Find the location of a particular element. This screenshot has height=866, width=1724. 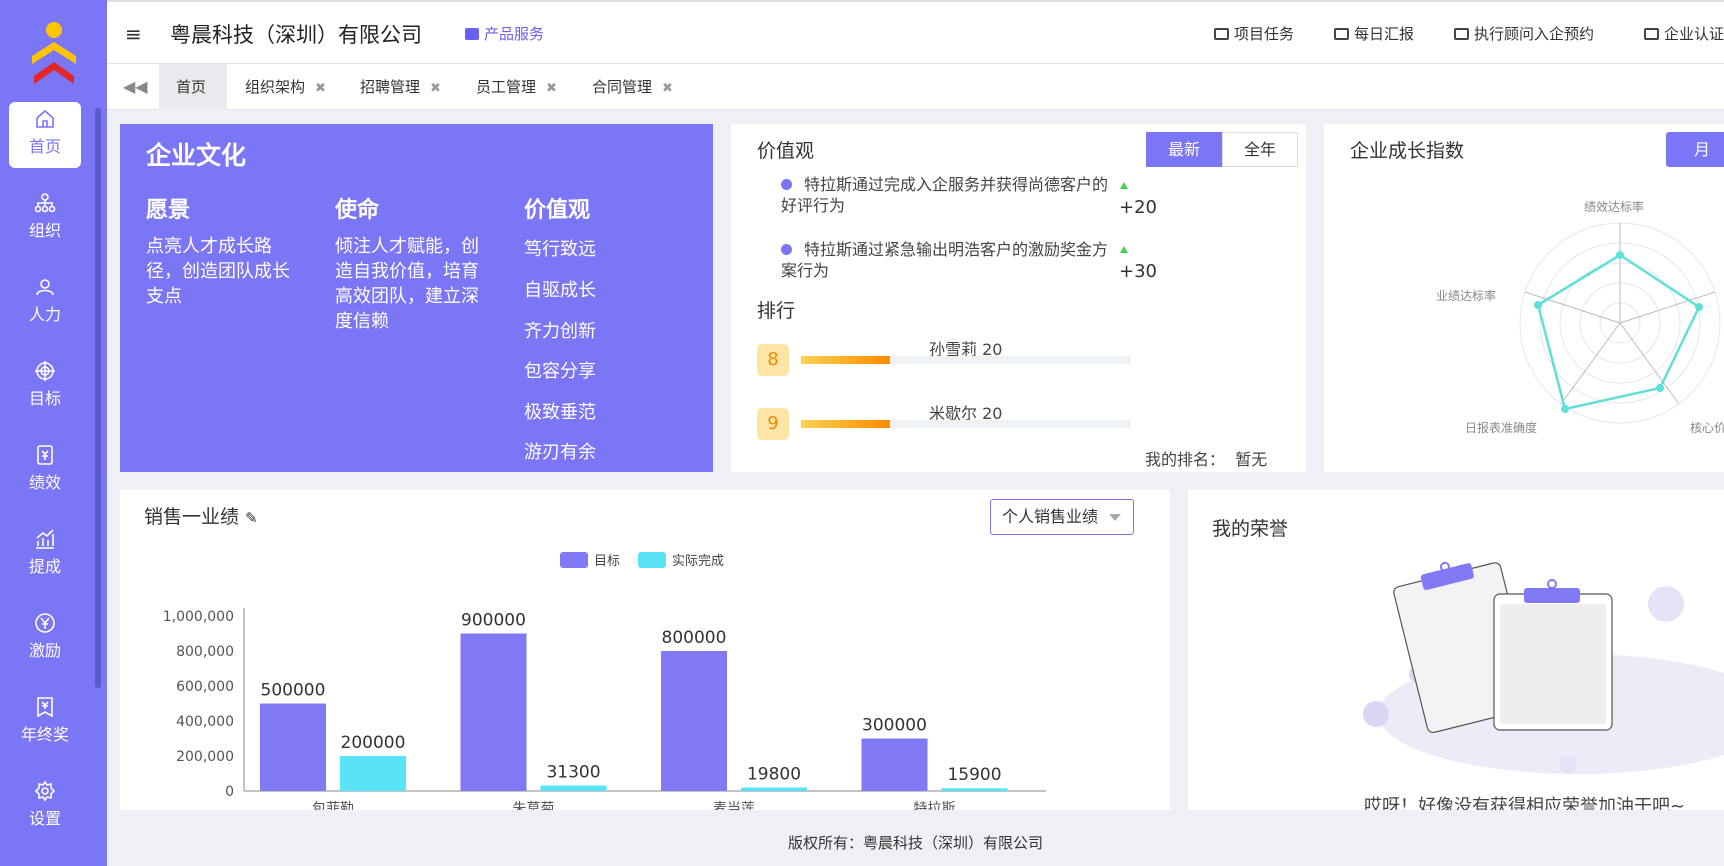

honor-card: 我的荣誉 哎呀！好像没有获得相应荣誉加油干吧~ is located at coordinates (1456, 650).